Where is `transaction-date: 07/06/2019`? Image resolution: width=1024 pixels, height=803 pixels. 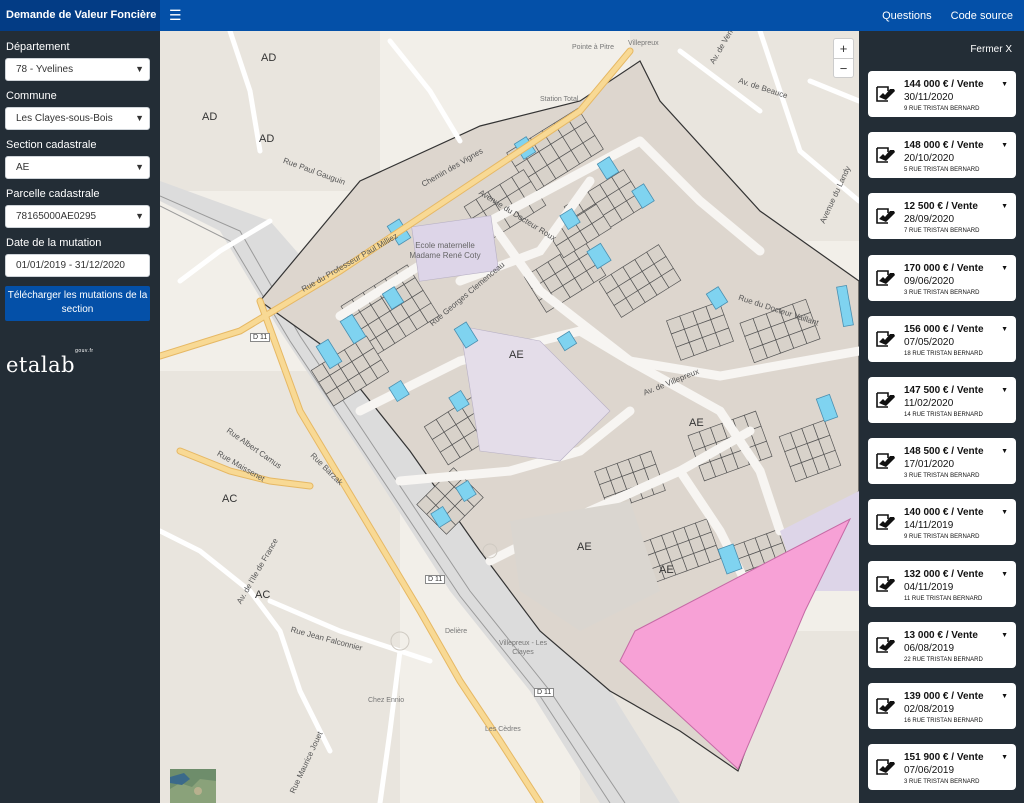 transaction-date: 07/06/2019 is located at coordinates (929, 770).